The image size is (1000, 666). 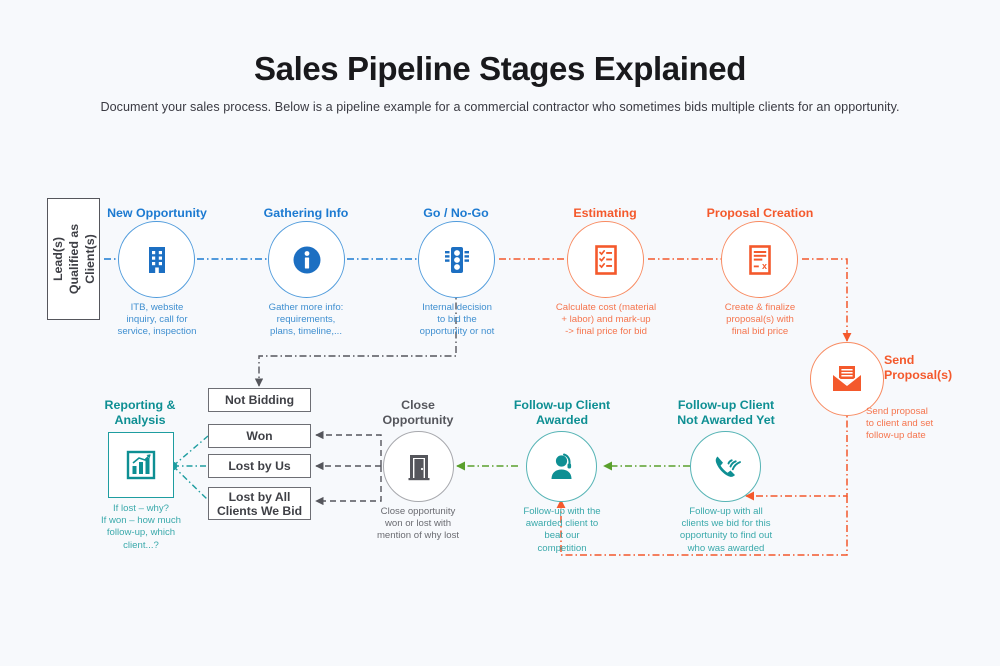 I want to click on node-proposal-creation: x, so click(x=759, y=259).